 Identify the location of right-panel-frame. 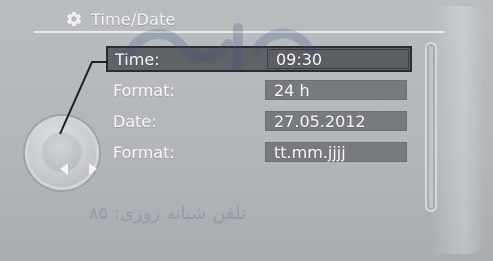
(458, 130).